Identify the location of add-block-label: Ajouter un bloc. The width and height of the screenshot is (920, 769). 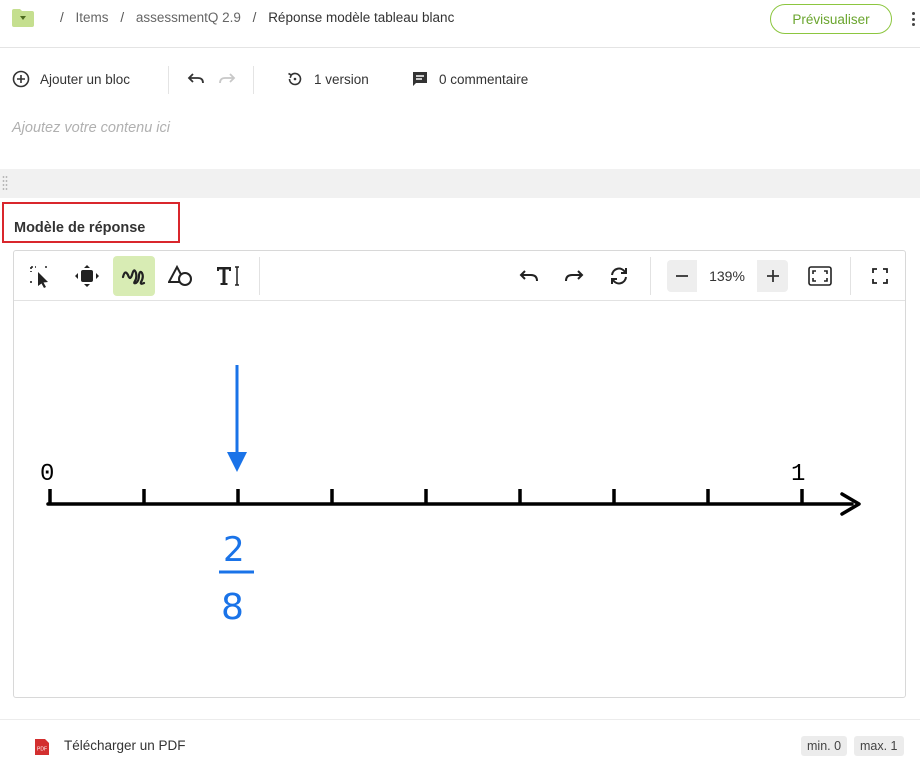
(85, 79).